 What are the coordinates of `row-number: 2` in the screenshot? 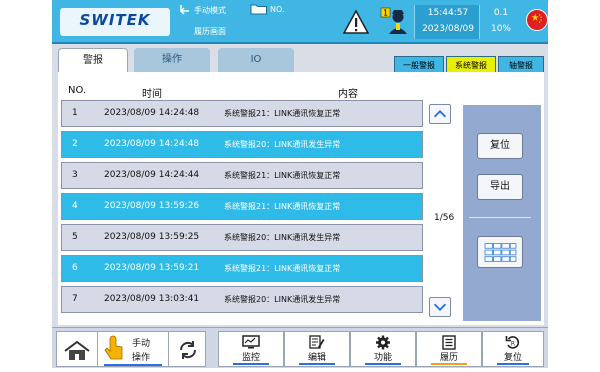 It's located at (75, 144).